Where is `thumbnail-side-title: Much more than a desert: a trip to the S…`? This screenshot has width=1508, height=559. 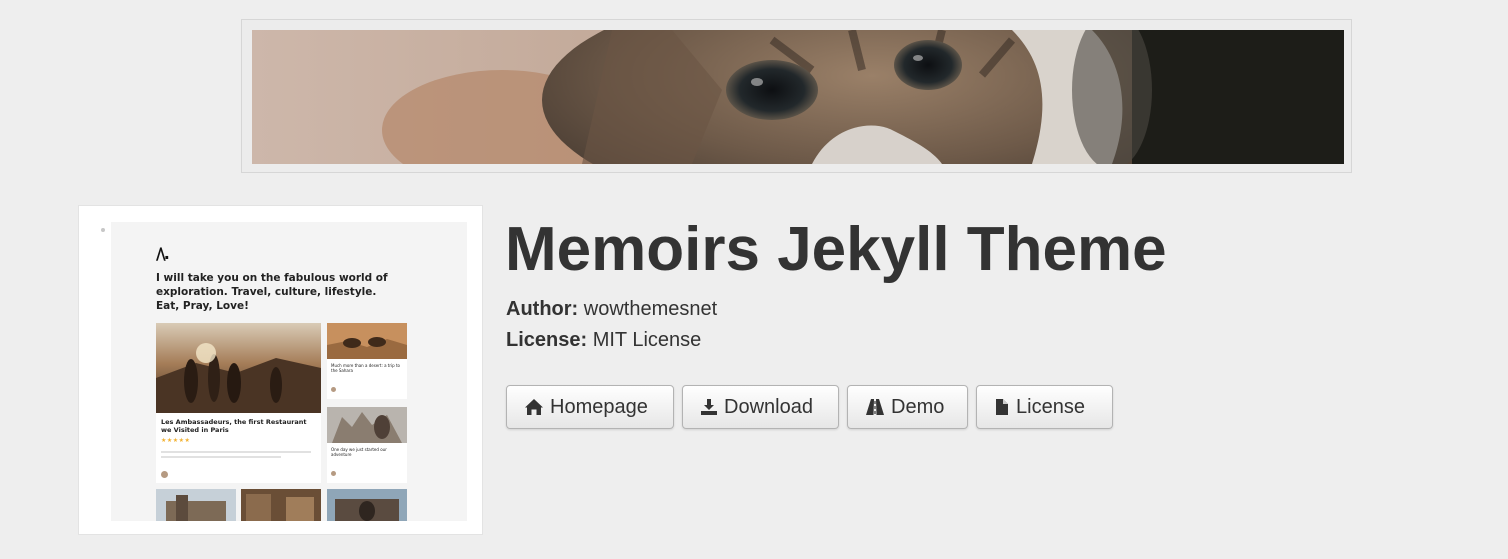 thumbnail-side-title: Much more than a desert: a trip to the S… is located at coordinates (365, 368).